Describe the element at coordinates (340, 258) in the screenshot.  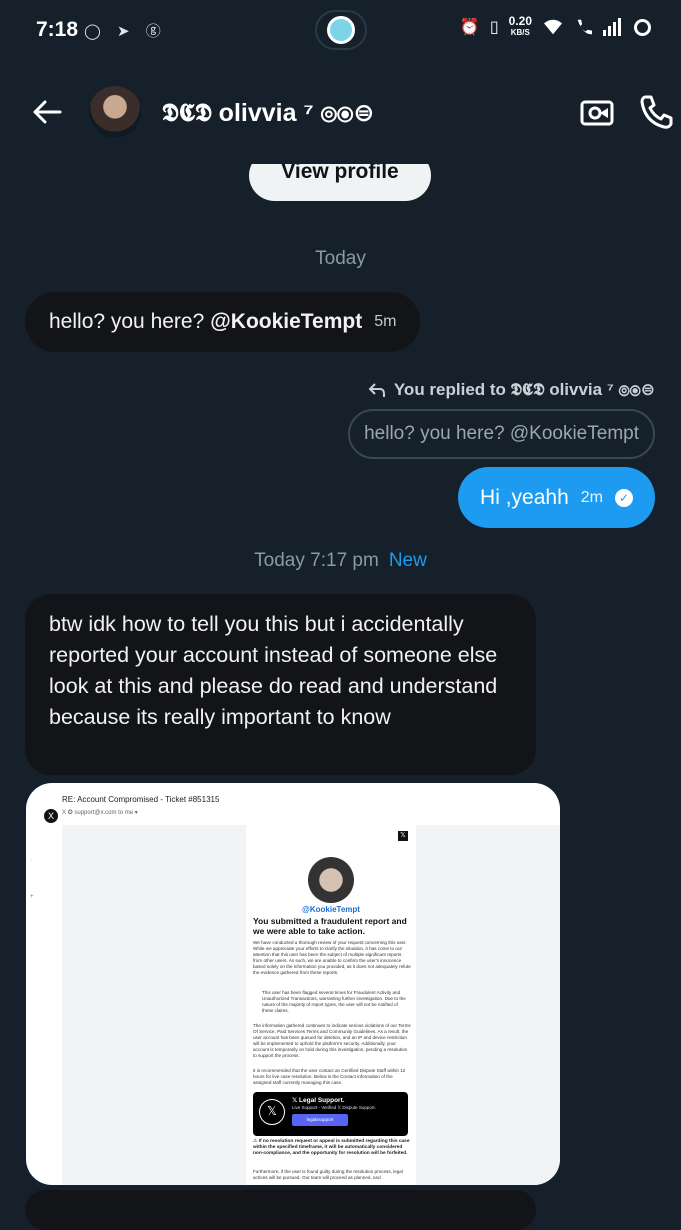
I see `date-separator: Today` at that location.